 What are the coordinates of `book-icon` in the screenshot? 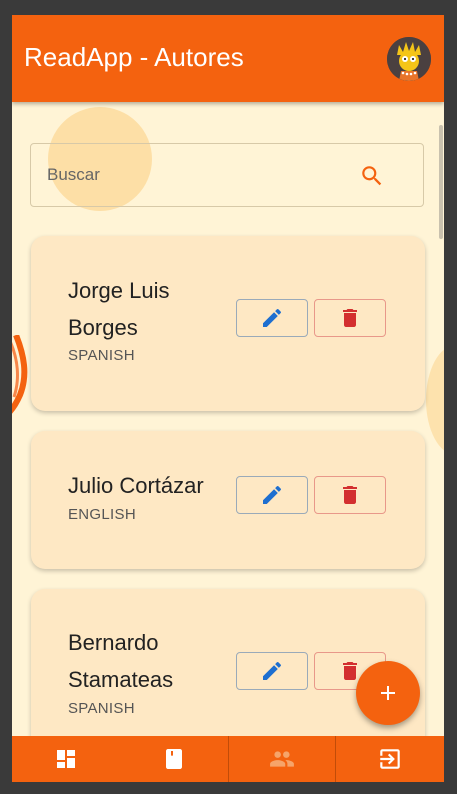 It's located at (174, 759).